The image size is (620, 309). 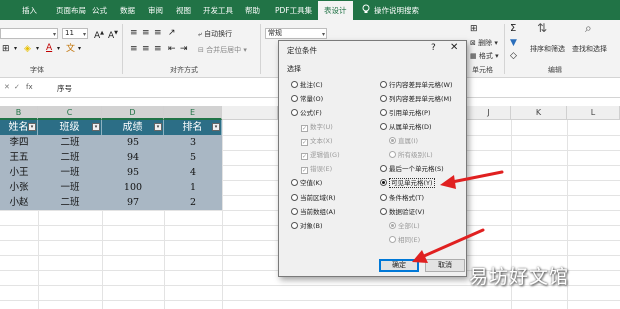 What do you see at coordinates (472, 179) in the screenshot?
I see `arrow-to-visible-cells` at bounding box center [472, 179].